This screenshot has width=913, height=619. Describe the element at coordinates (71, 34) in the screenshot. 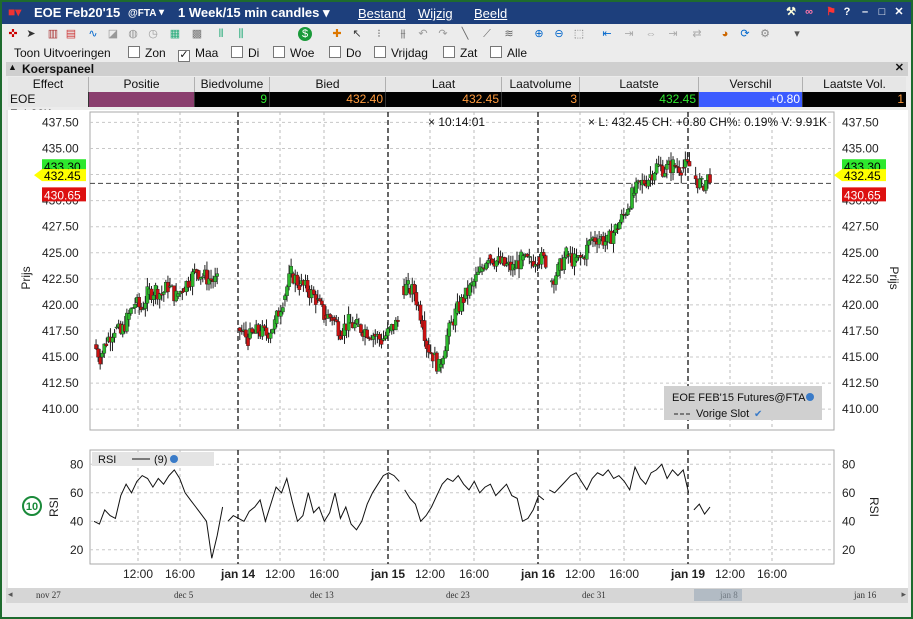

I see `candles-icon: ▤` at that location.